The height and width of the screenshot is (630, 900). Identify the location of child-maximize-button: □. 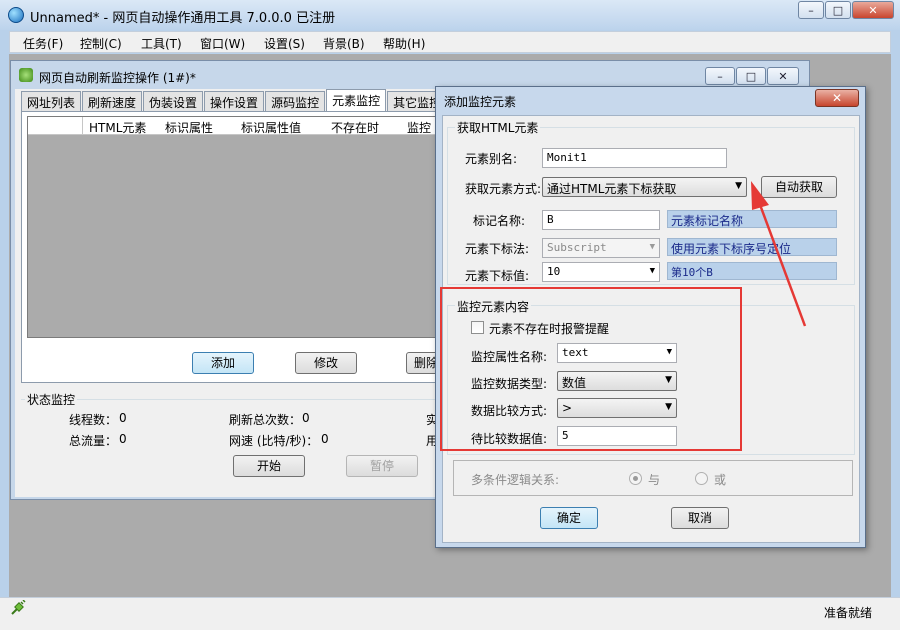
(751, 76).